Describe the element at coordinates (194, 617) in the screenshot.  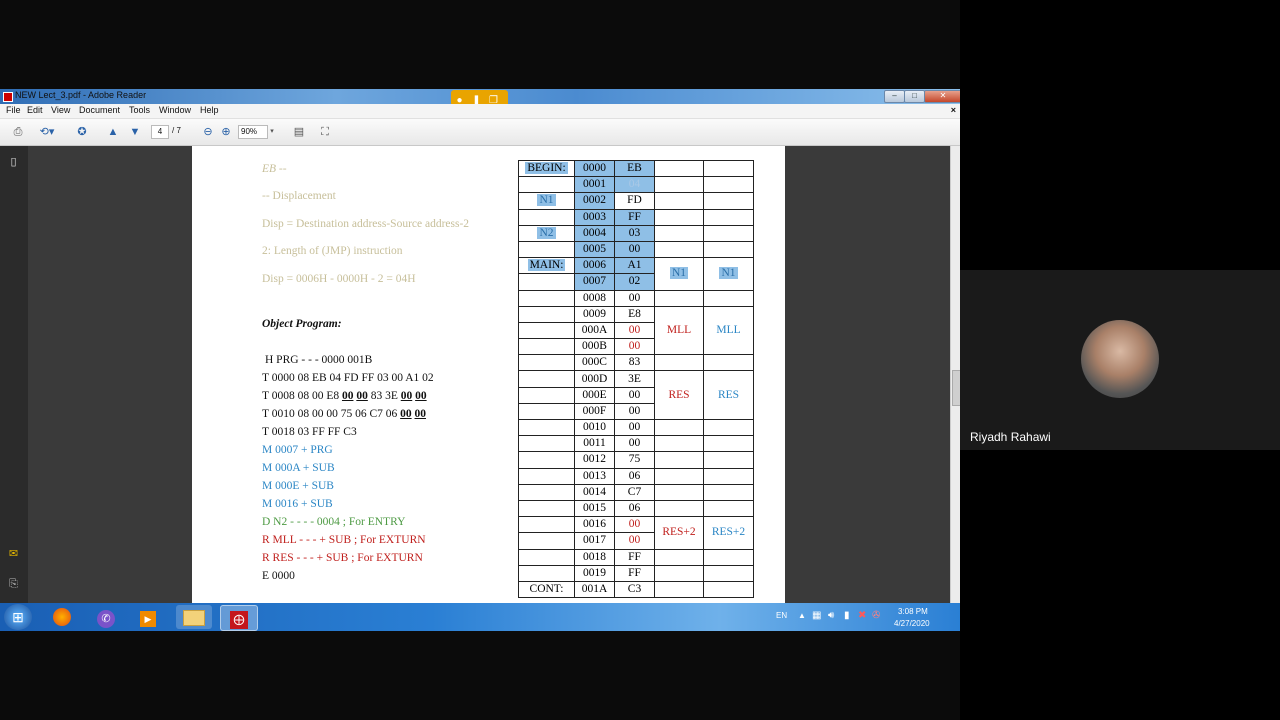
I see `file-explorer-taskbar-icon` at that location.